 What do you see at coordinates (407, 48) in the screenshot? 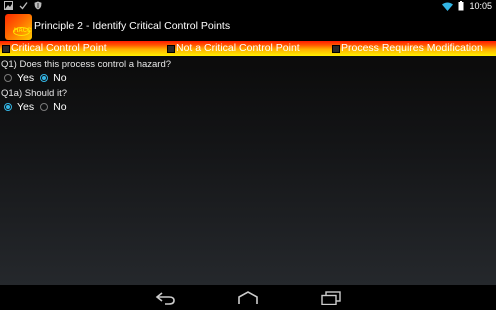
I see `process-requires-modification-checkbox: Process Requires Modification` at bounding box center [407, 48].